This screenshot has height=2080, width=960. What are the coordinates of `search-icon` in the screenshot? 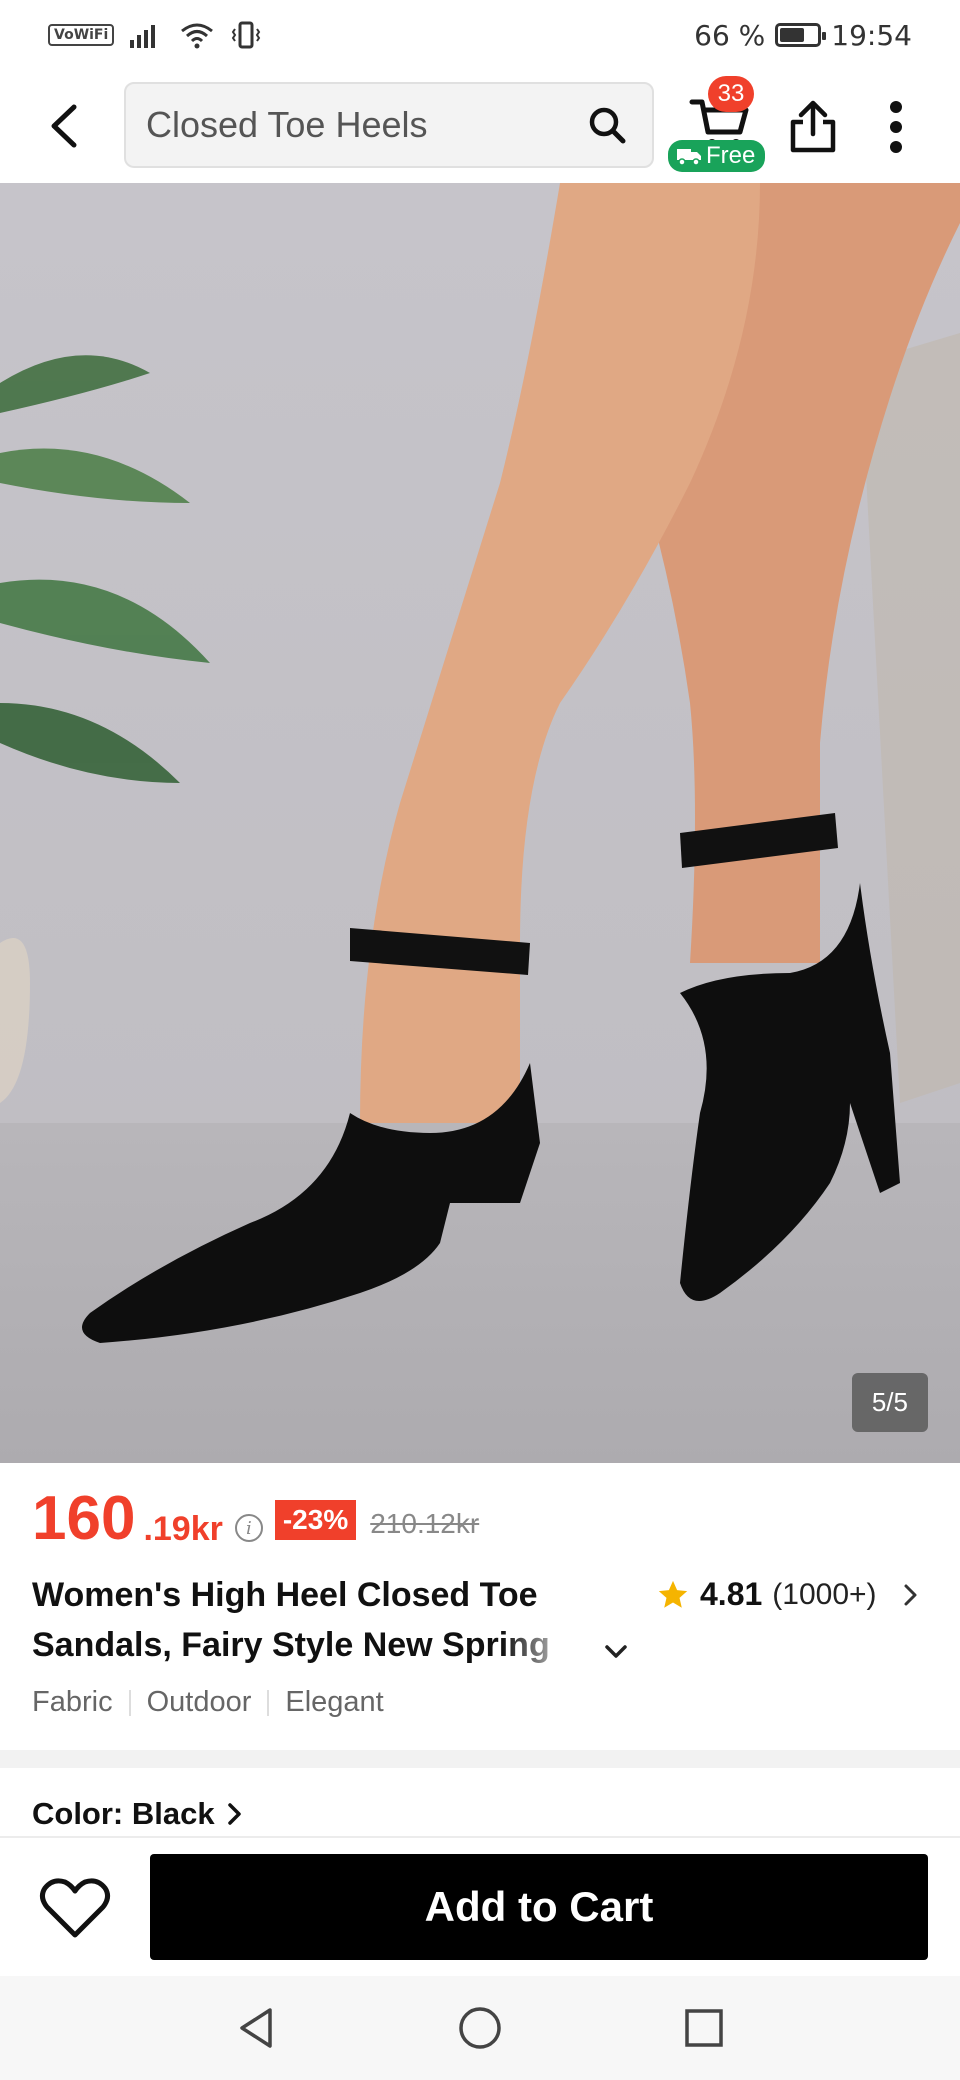 It's located at (607, 125).